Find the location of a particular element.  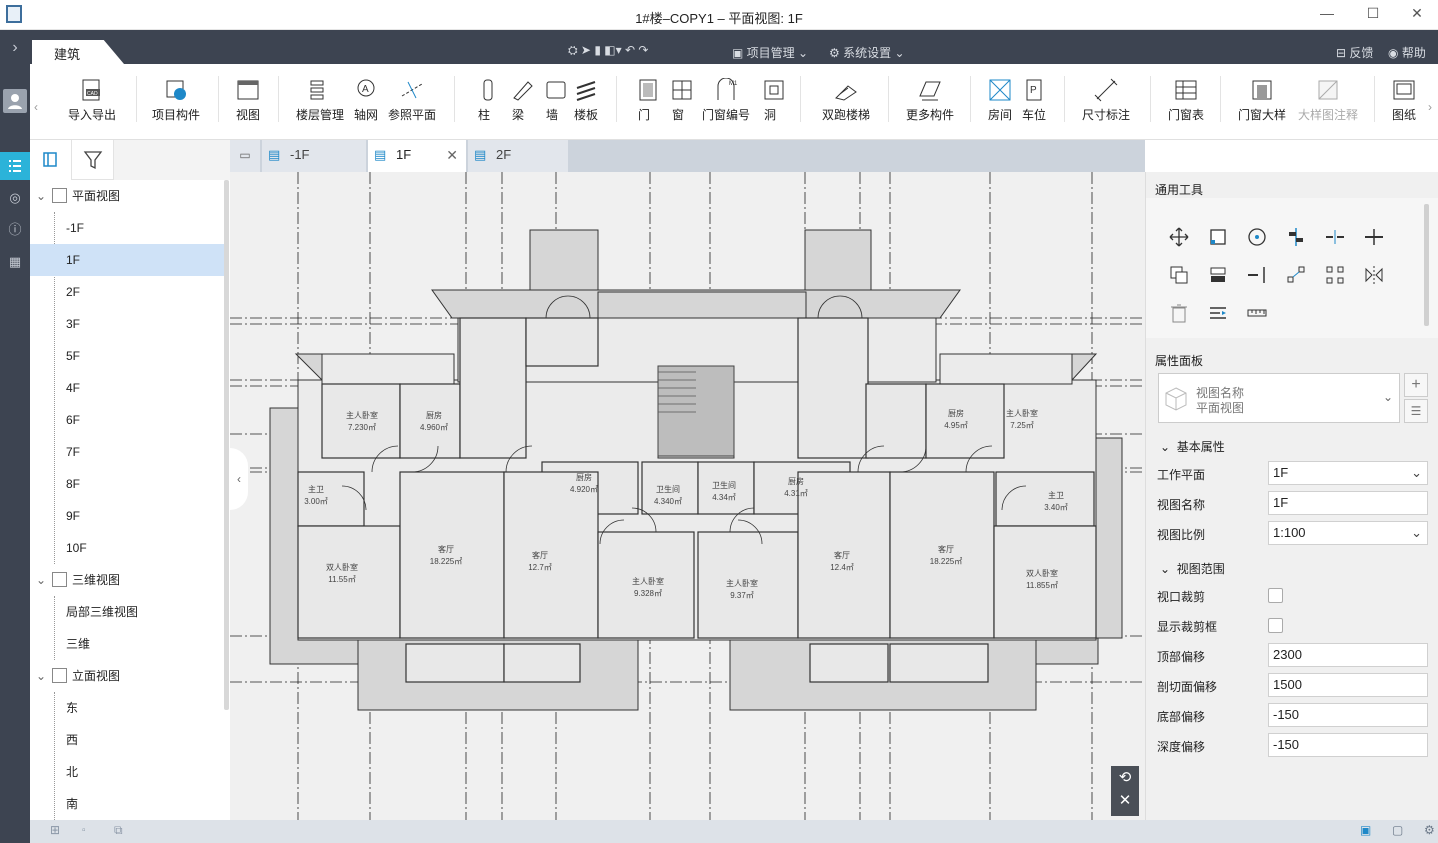

restore-views-icon: ▭ is located at coordinates (245, 156).